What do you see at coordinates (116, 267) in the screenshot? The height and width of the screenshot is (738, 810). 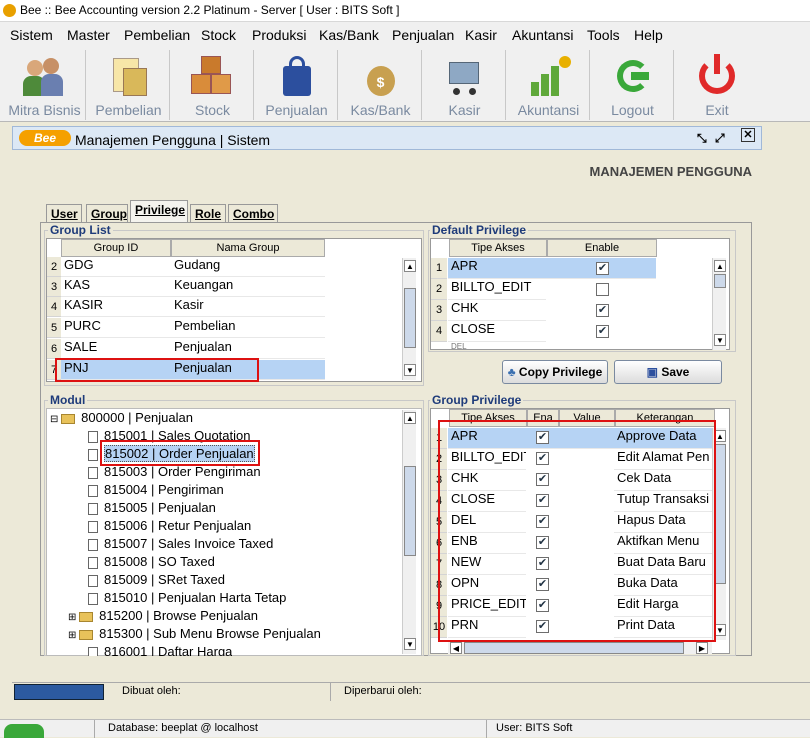 I see `group-id-cell: GDG` at bounding box center [116, 267].